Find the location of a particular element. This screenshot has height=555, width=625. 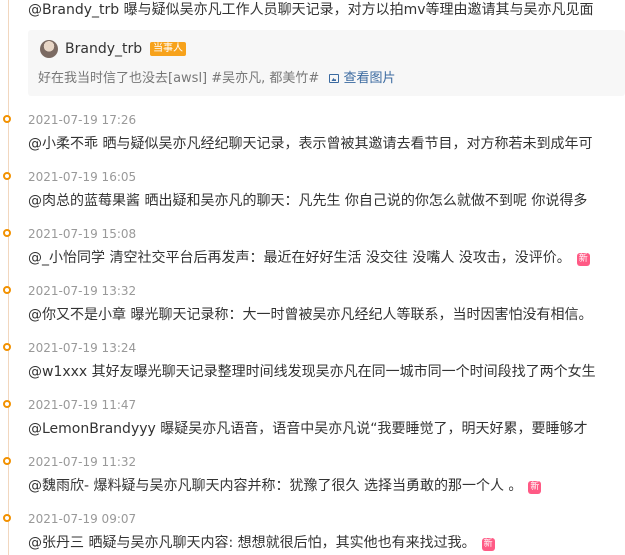

entry-date: 2021-07-19 11:47 is located at coordinates (82, 405).